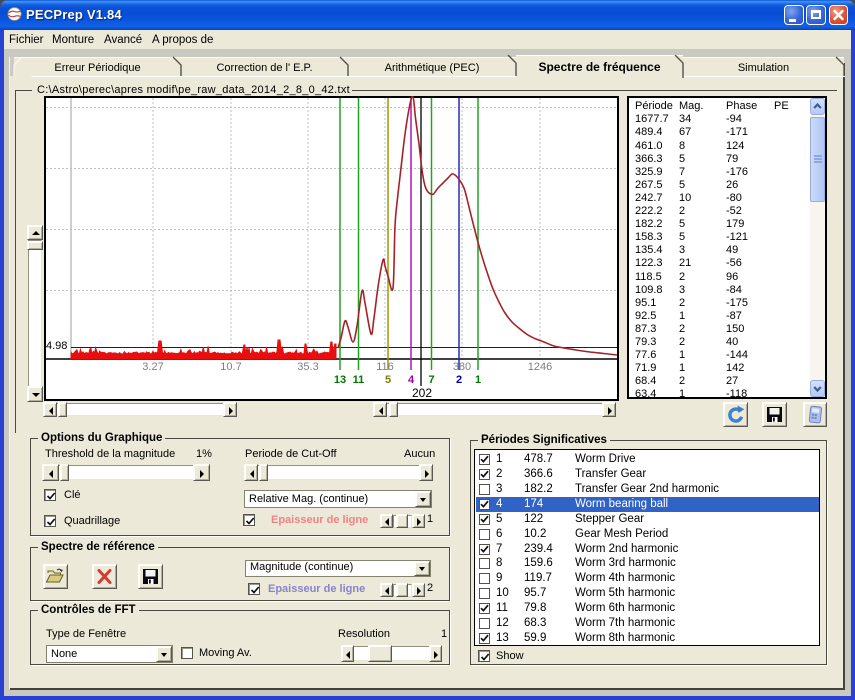 Image resolution: width=855 pixels, height=700 pixels. What do you see at coordinates (431, 380) in the screenshot?
I see `svg-text: 7` at bounding box center [431, 380].